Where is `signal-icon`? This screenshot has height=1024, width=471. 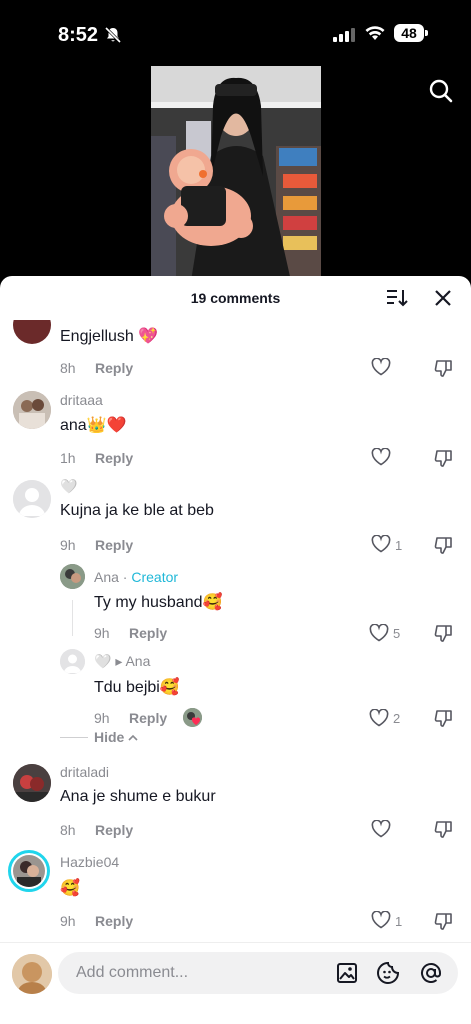 signal-icon is located at coordinates (344, 35).